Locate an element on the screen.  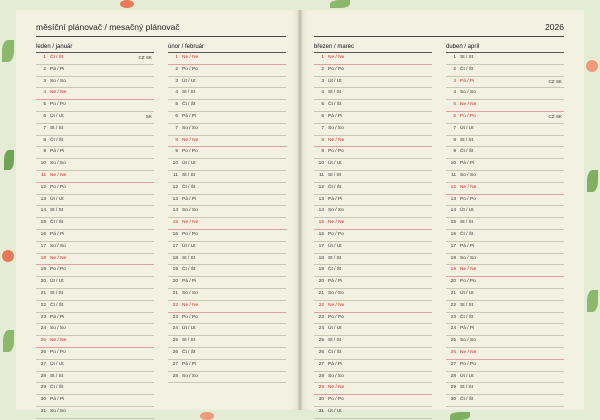
day-row: 5 Po / Po is located at coordinates (95, 106).